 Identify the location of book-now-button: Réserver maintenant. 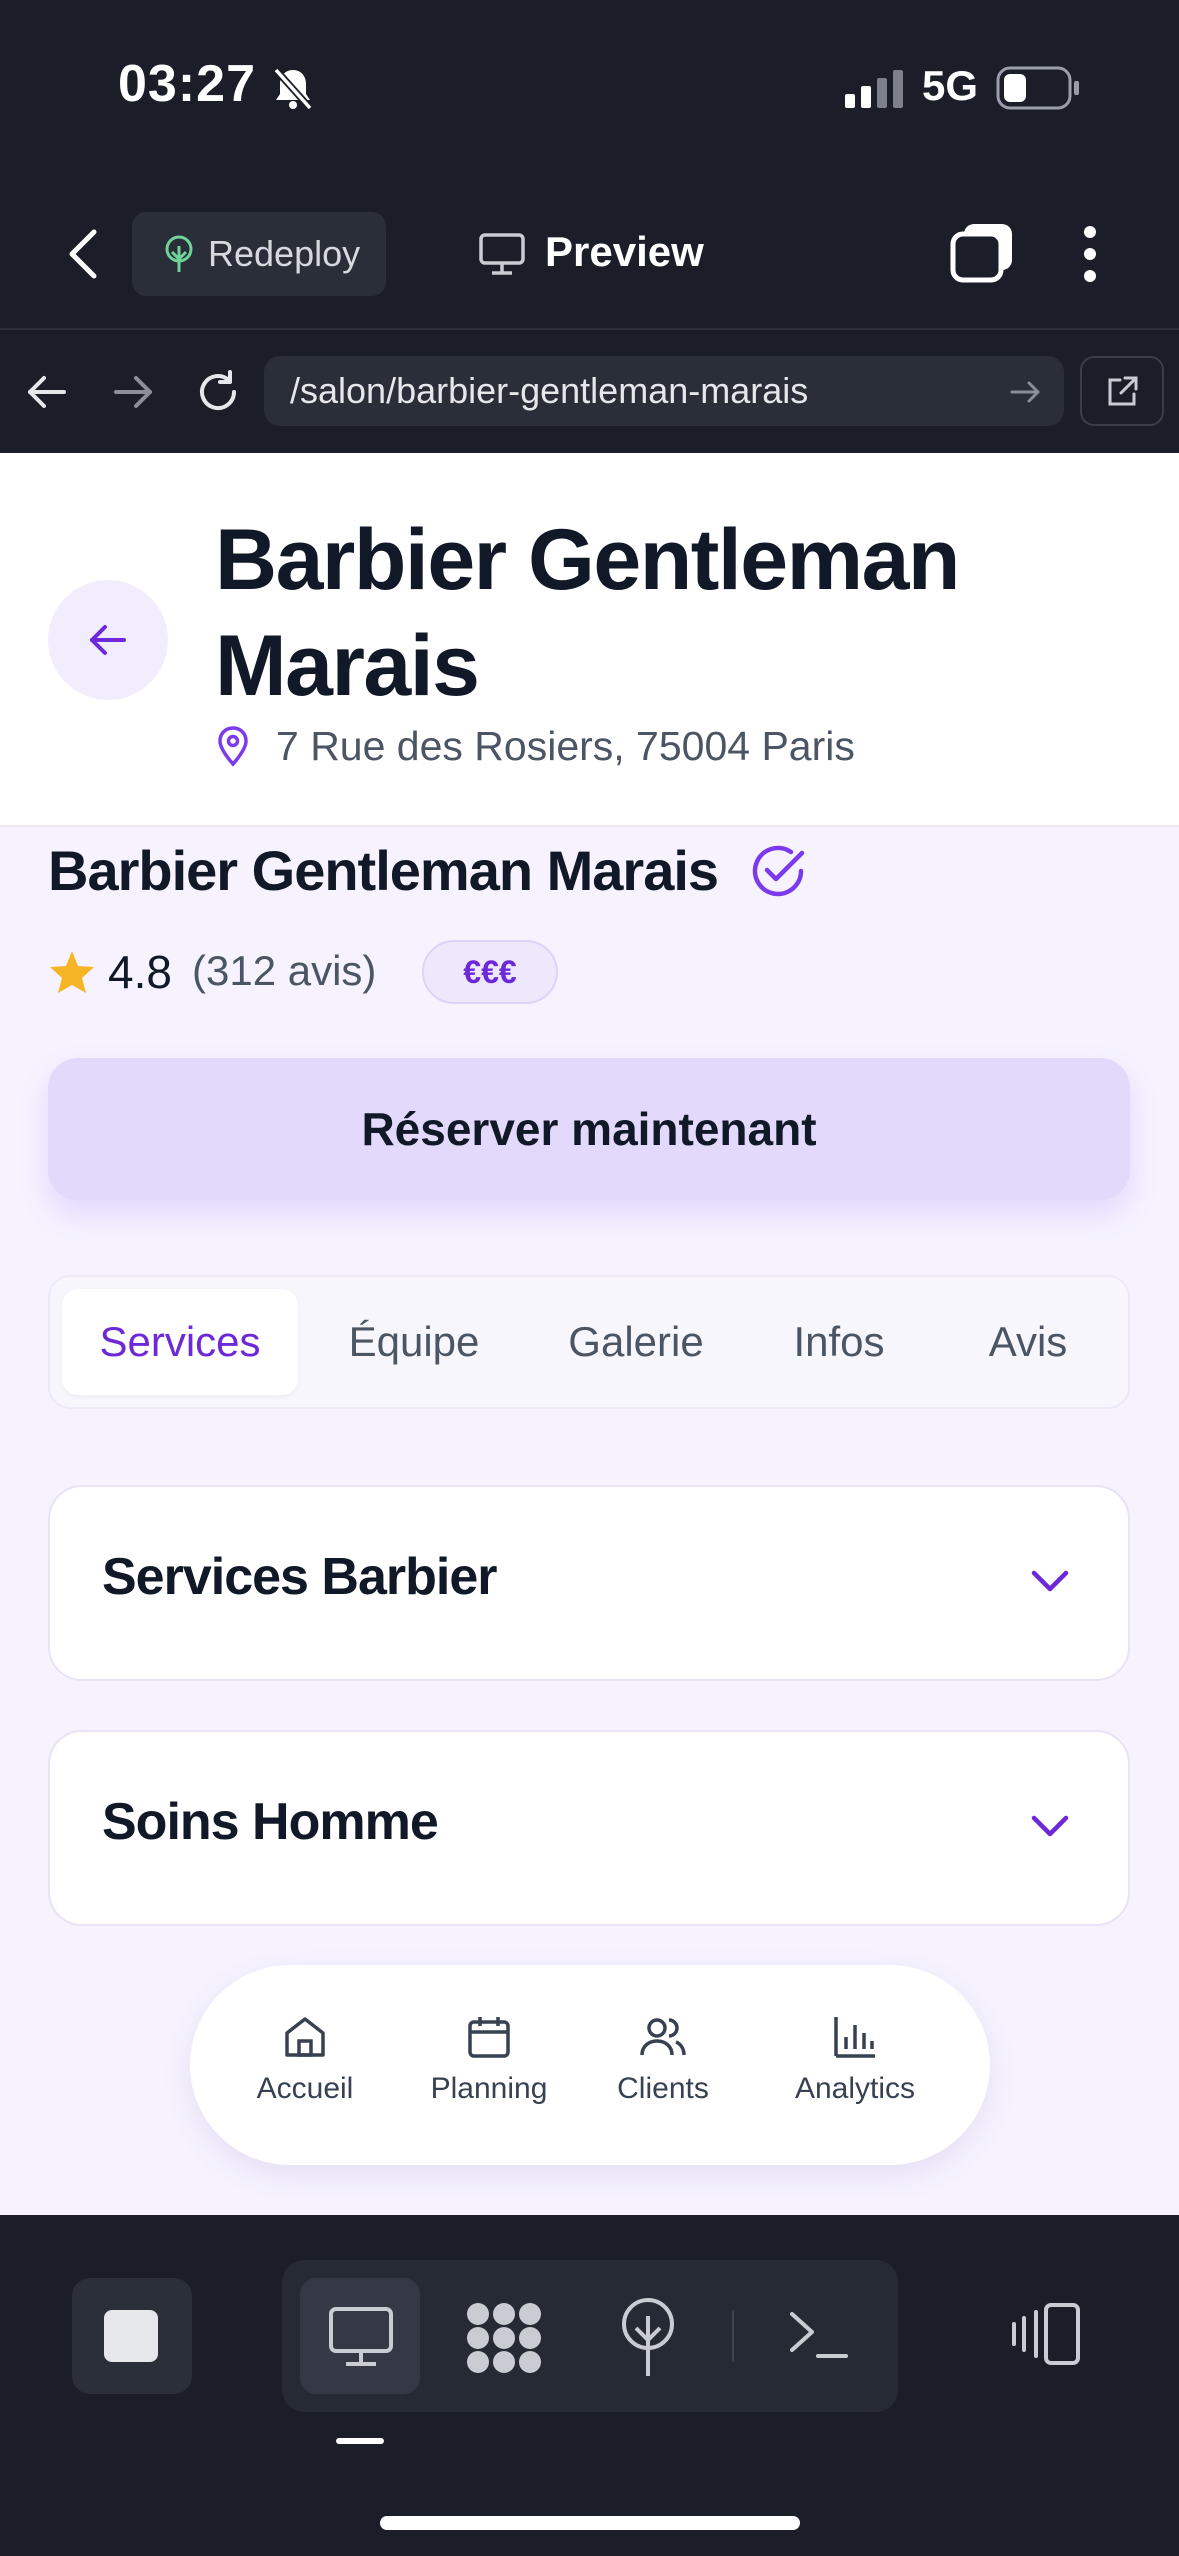
(589, 1129).